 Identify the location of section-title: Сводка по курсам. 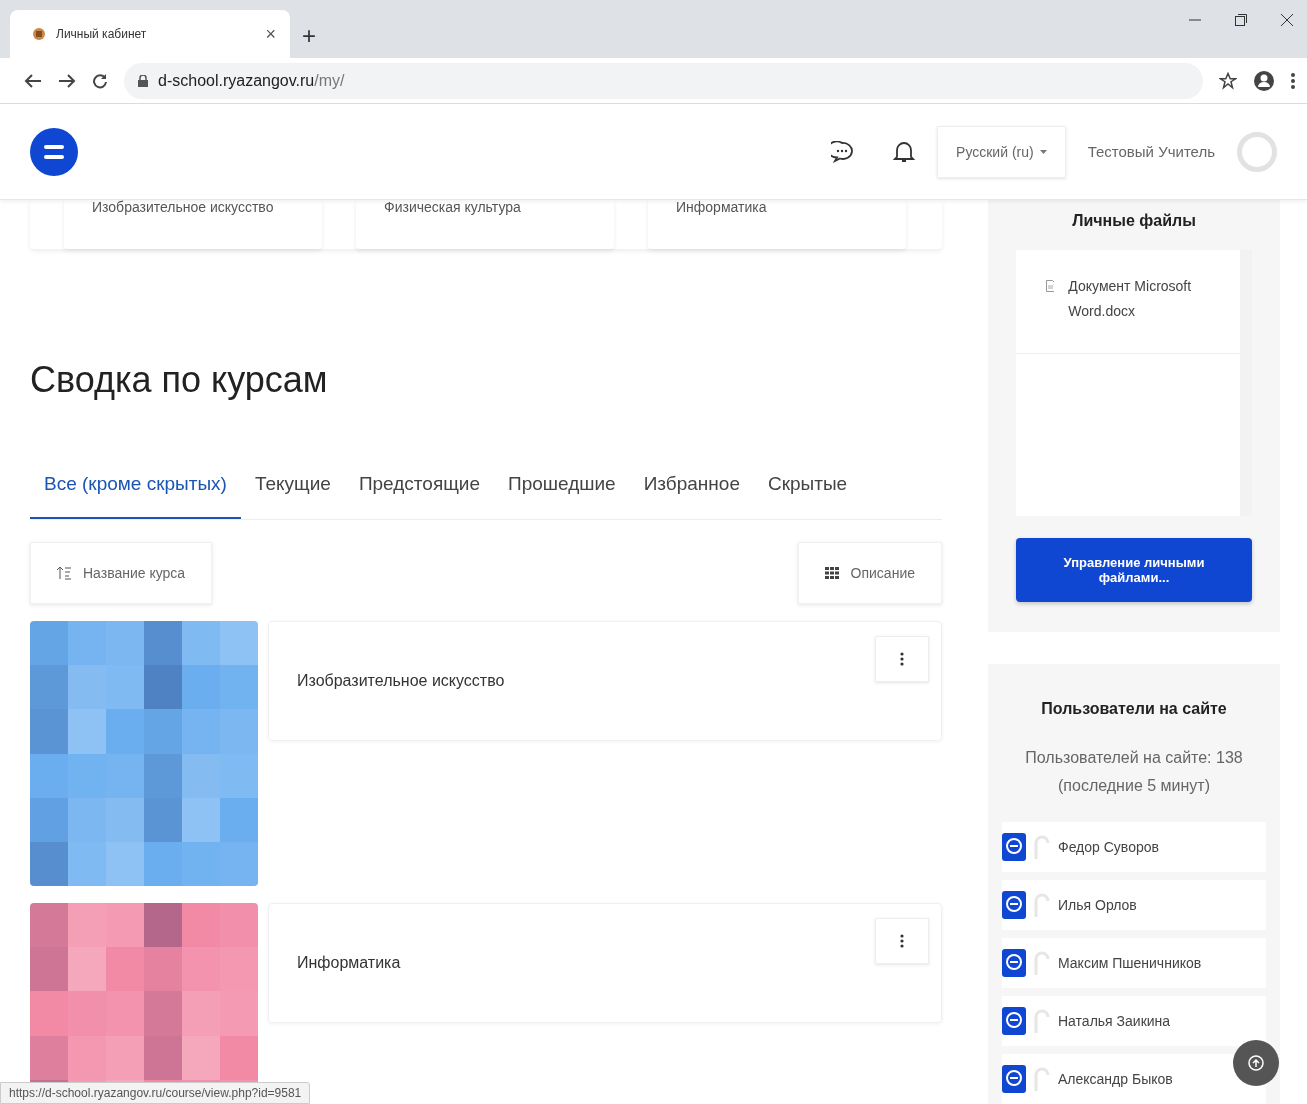
(179, 380).